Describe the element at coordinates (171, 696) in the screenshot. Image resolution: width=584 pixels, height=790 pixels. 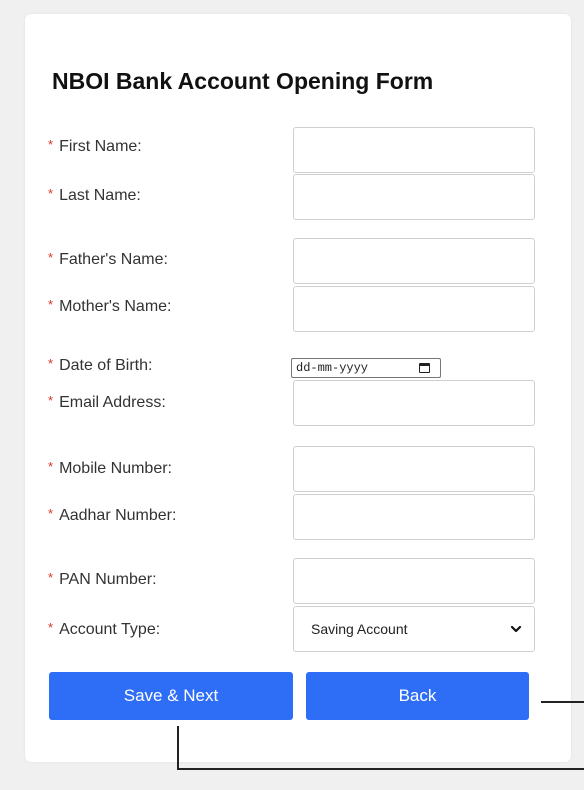
I see `save-next-button: Save & Next` at that location.